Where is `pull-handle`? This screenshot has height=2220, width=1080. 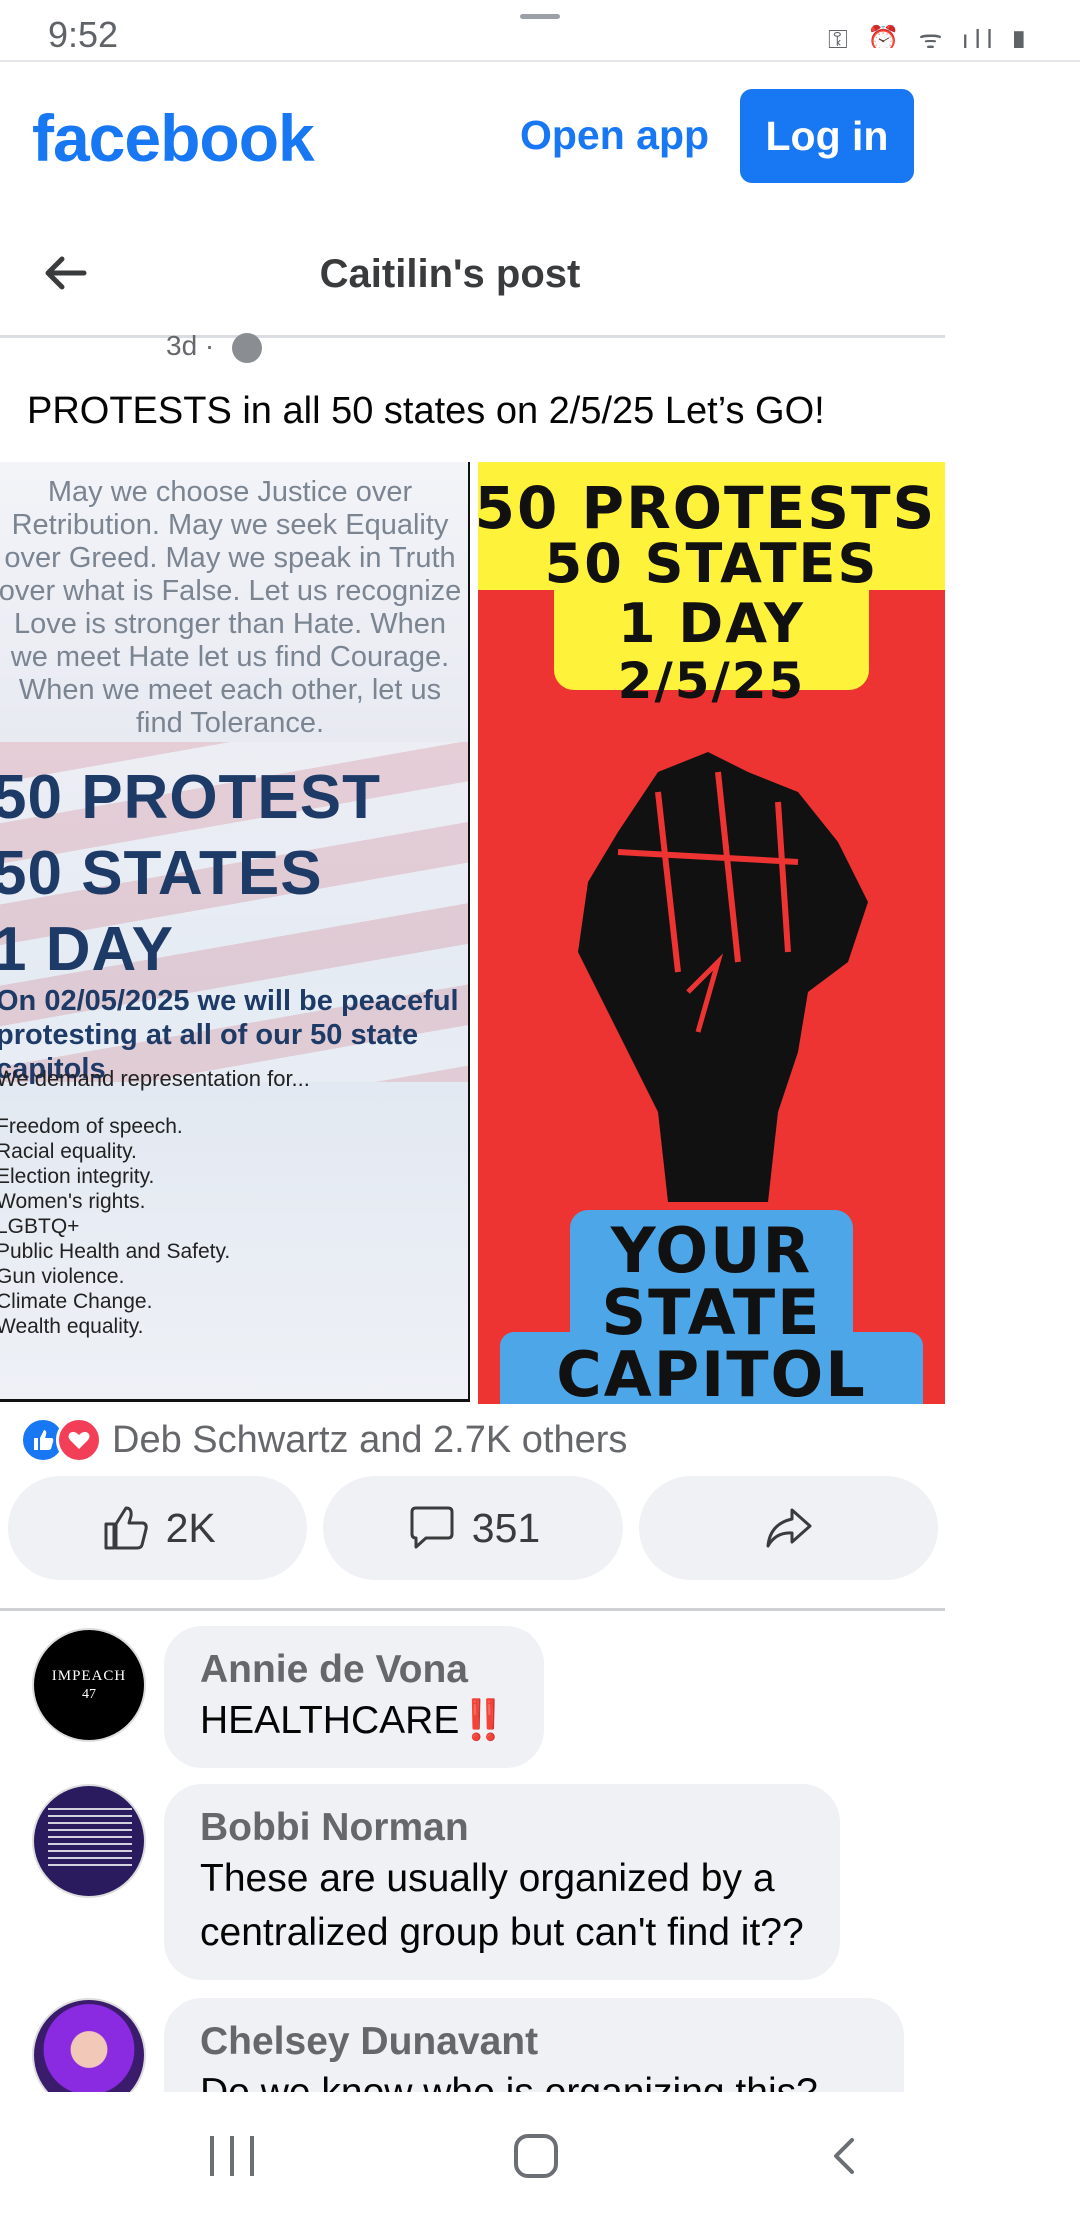 pull-handle is located at coordinates (540, 16).